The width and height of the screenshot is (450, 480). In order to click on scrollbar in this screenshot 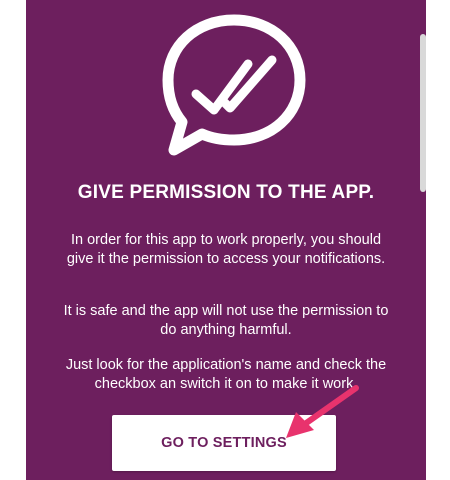, I will do `click(423, 113)`.